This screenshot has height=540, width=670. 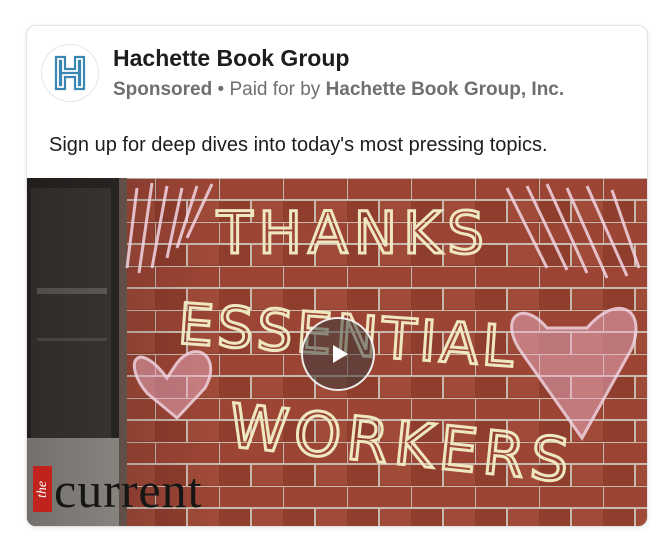 I want to click on advertiser-logo, so click(x=70, y=73).